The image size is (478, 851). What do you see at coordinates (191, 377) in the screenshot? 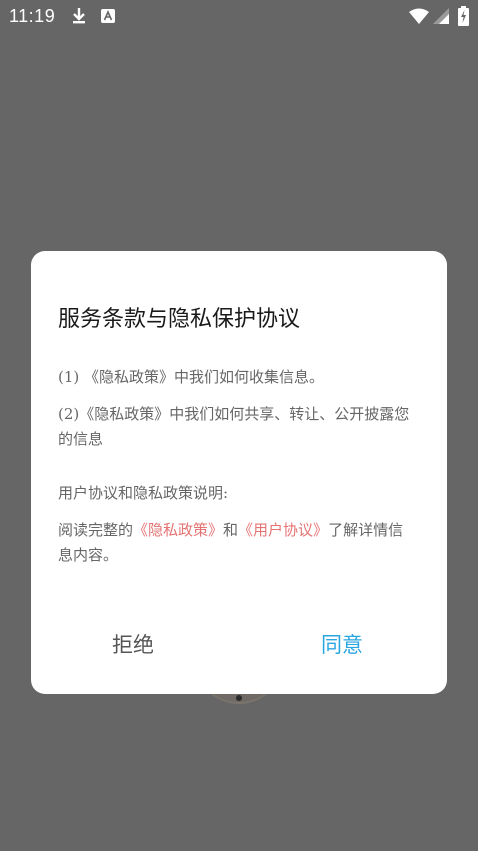
I see `dialog-item-1: (1) 《隐私政策》中我们如何收集信息。` at bounding box center [191, 377].